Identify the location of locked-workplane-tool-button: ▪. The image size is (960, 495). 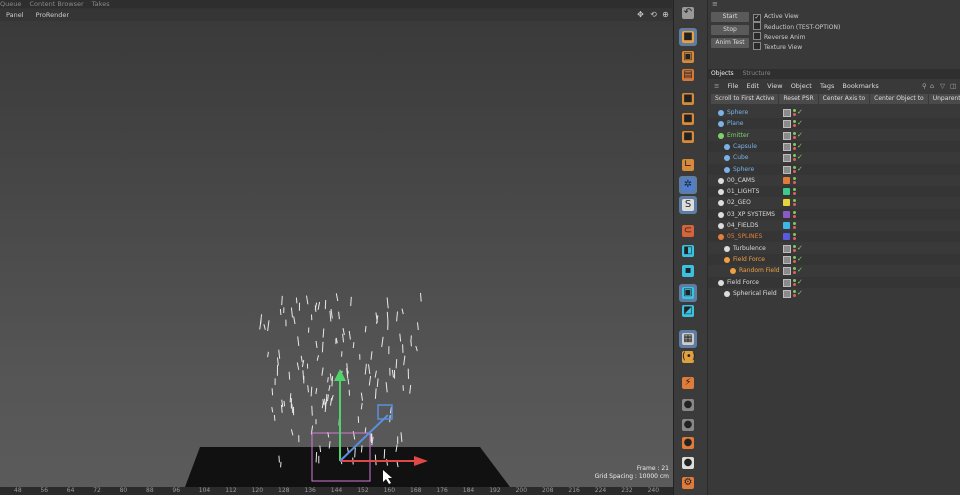
(688, 271).